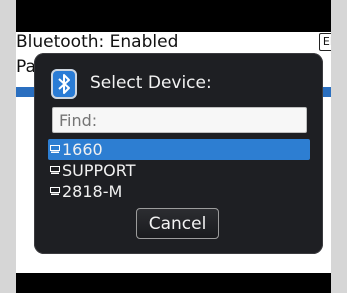  I want to click on paired-devices-row: Pa, so click(26, 67).